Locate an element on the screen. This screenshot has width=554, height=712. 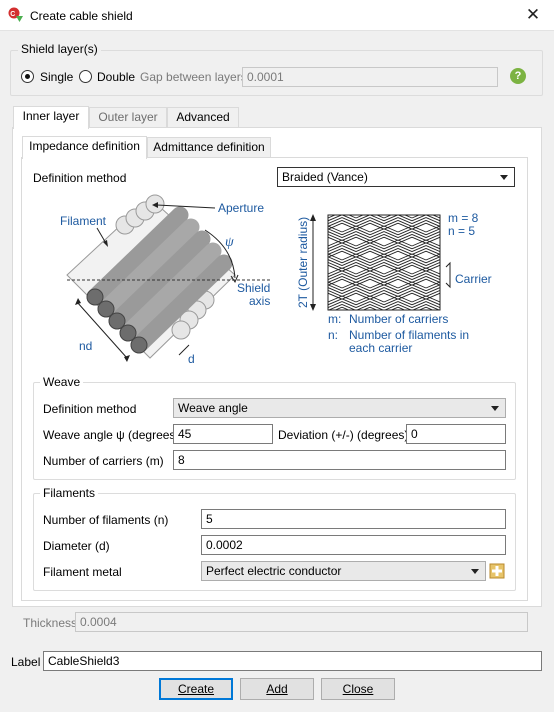
filament-callout: Filament is located at coordinates (83, 221).